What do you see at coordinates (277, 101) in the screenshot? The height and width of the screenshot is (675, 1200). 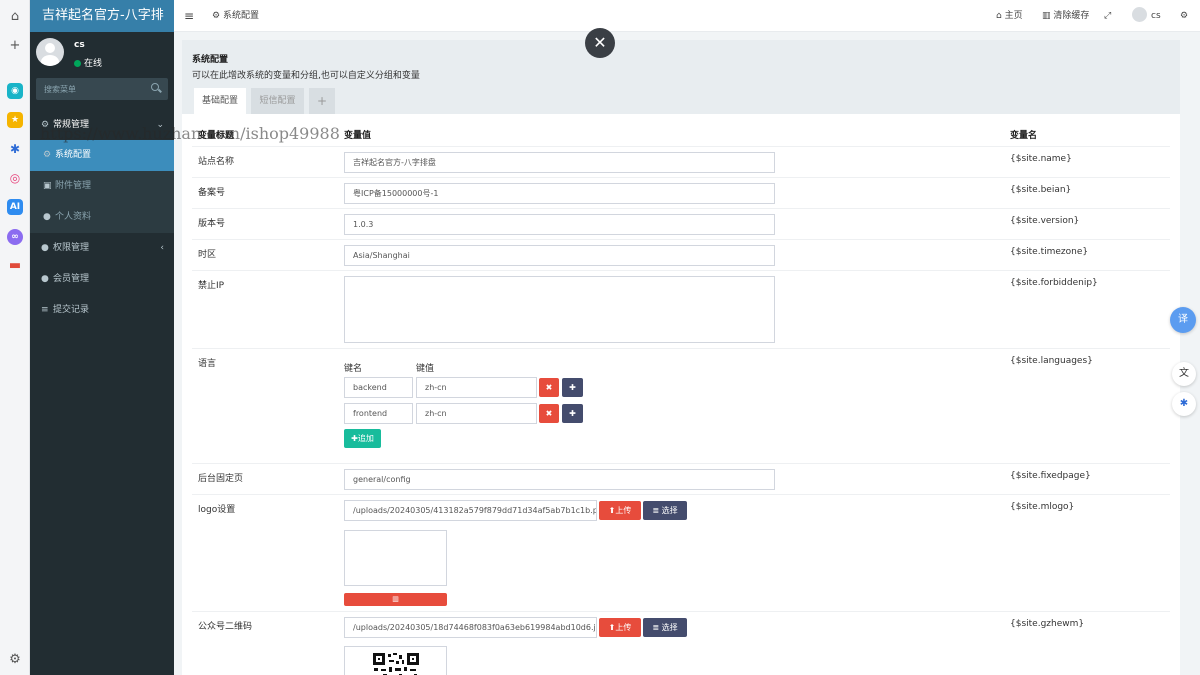 I see `tab-sms: 短信配置` at bounding box center [277, 101].